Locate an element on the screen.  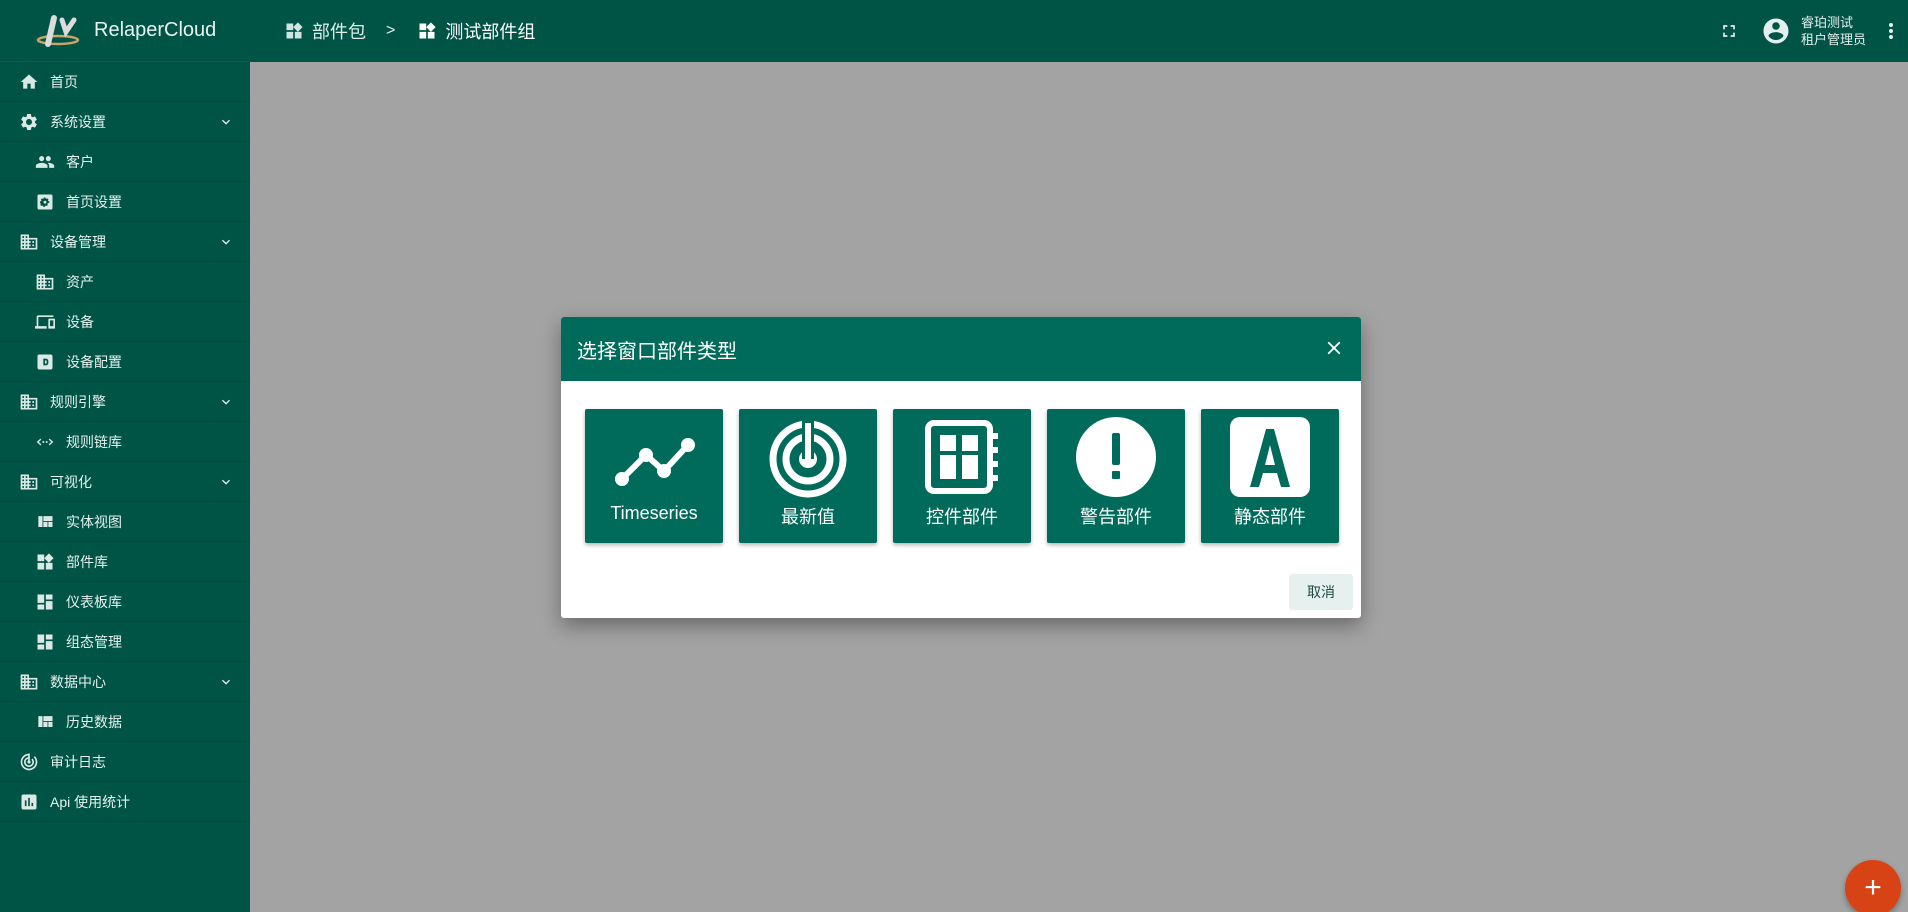
tile-rpc-widget: 控件部件 is located at coordinates (962, 476).